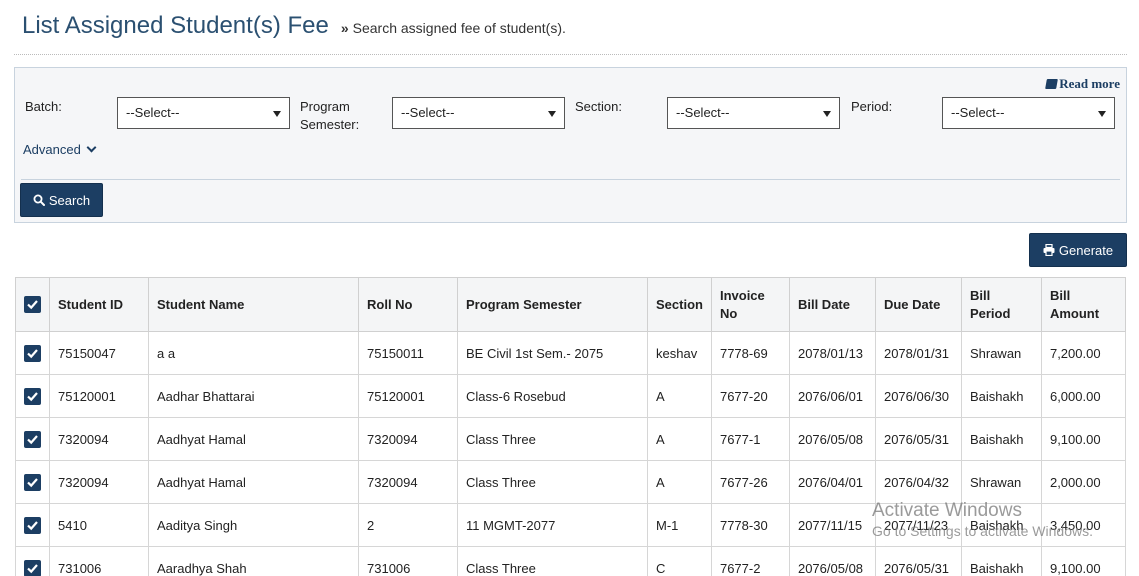 The width and height of the screenshot is (1139, 576). I want to click on cell-program-semester: Class-6 Rosebud, so click(552, 396).